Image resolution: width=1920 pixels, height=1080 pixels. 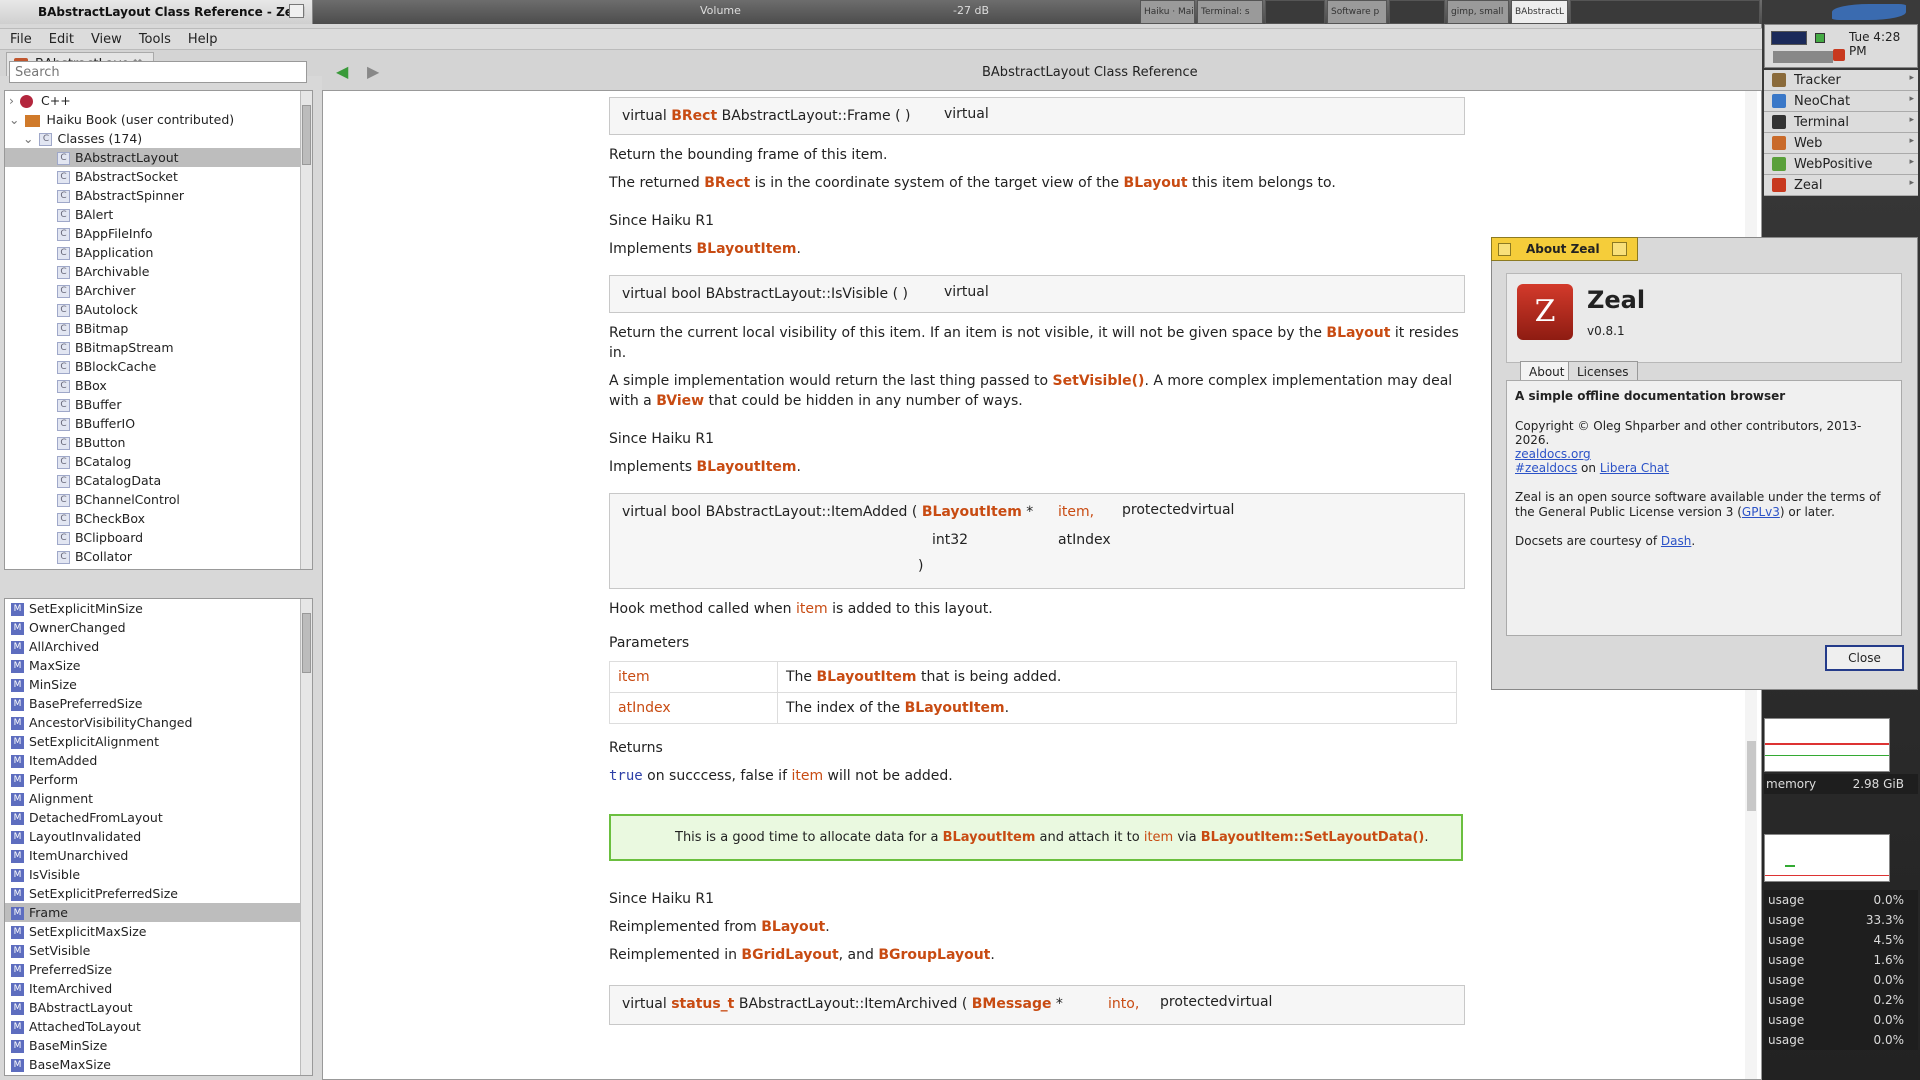 I want to click on deskbar-item-webpositive: WebPositive ▸, so click(x=1841, y=164).